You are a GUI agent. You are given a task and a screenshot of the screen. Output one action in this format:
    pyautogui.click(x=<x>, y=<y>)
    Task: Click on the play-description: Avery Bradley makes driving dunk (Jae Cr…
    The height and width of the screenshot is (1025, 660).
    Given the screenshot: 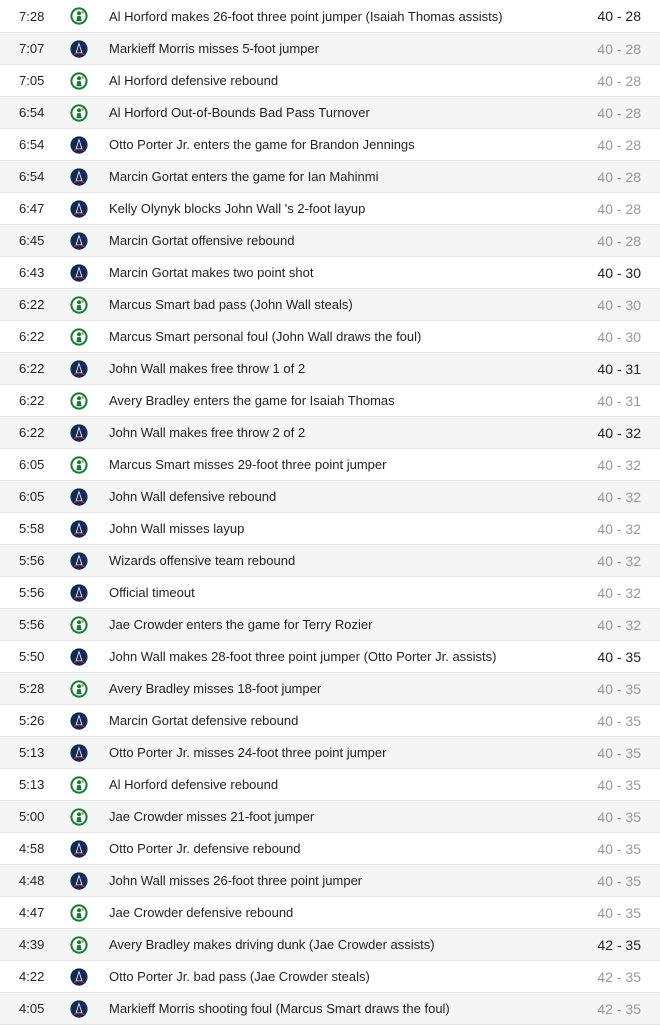 What is the action you would take?
    pyautogui.click(x=272, y=944)
    